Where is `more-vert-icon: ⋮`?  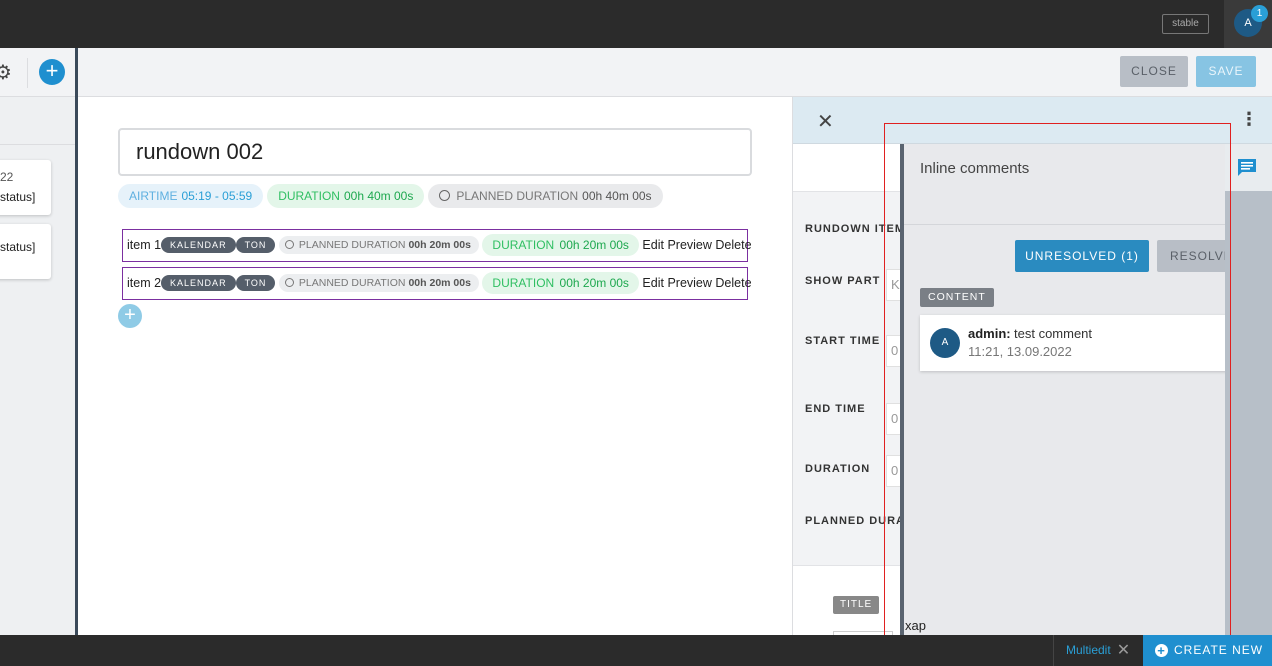
more-vert-icon: ⋮ is located at coordinates (1249, 119).